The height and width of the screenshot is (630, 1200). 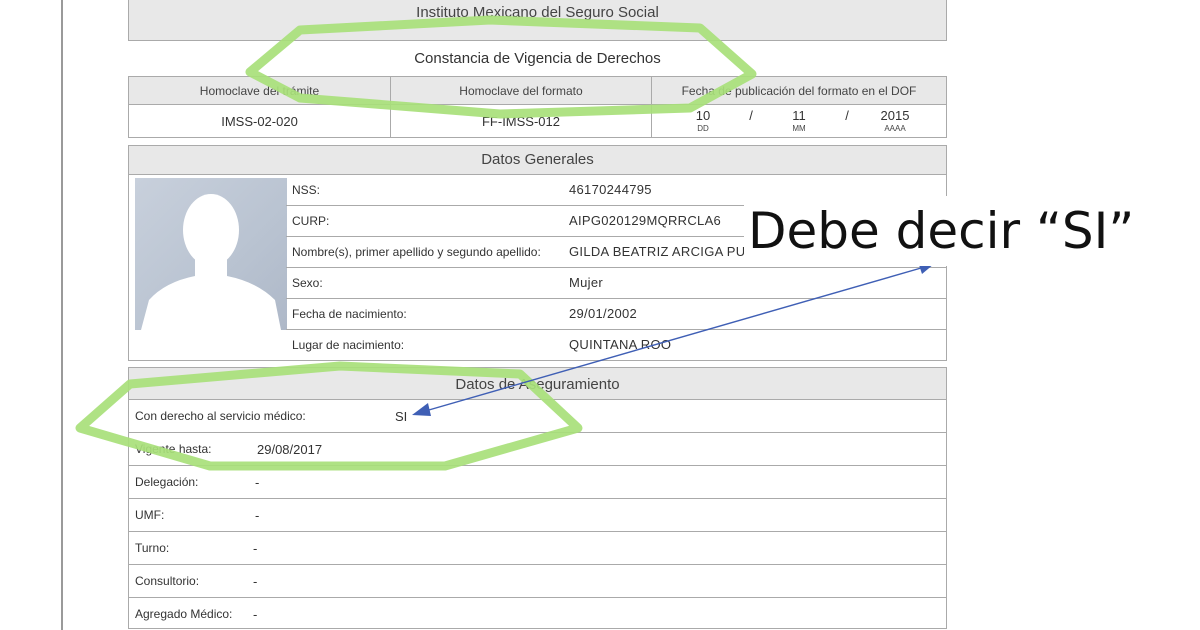 What do you see at coordinates (521, 91) in the screenshot?
I see `header-homoclave-formato: Homoclave del formato` at bounding box center [521, 91].